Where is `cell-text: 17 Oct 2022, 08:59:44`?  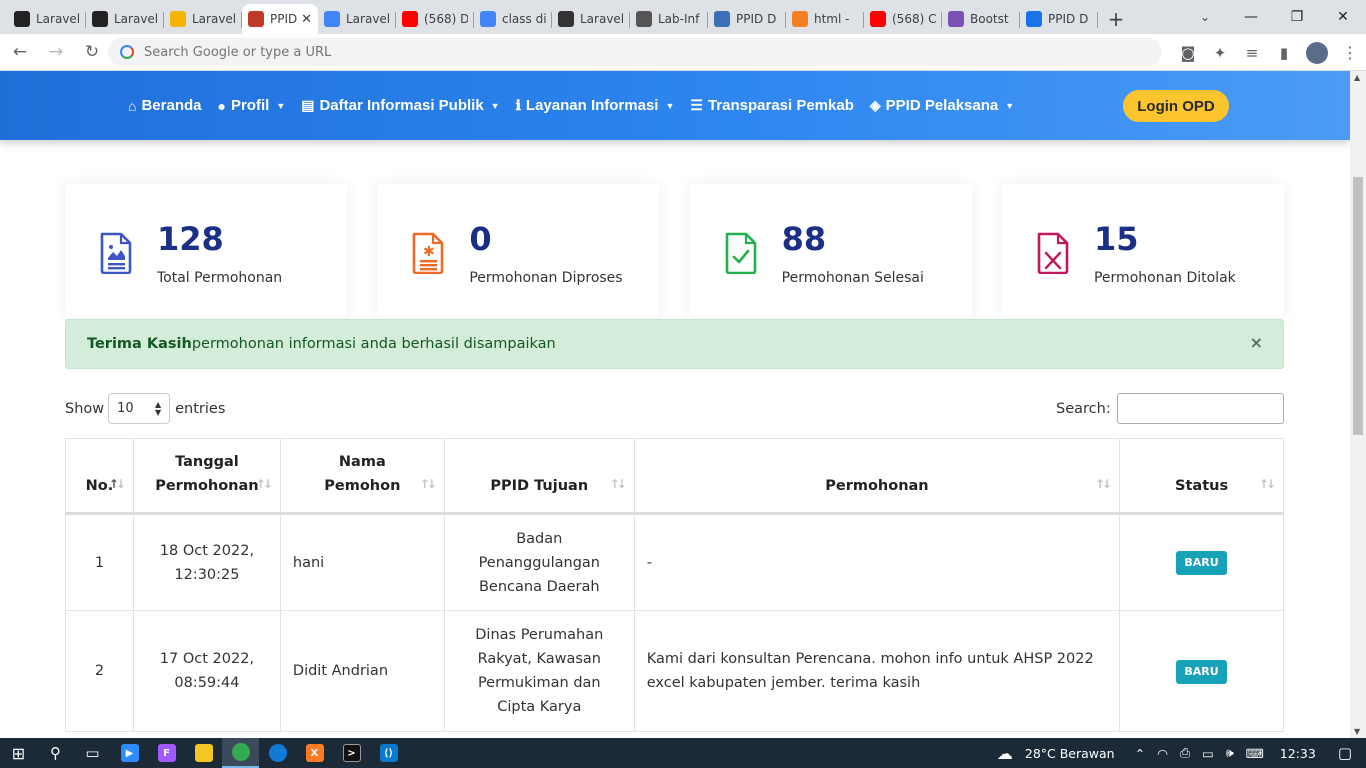 cell-text: 17 Oct 2022, 08:59:44 is located at coordinates (207, 671).